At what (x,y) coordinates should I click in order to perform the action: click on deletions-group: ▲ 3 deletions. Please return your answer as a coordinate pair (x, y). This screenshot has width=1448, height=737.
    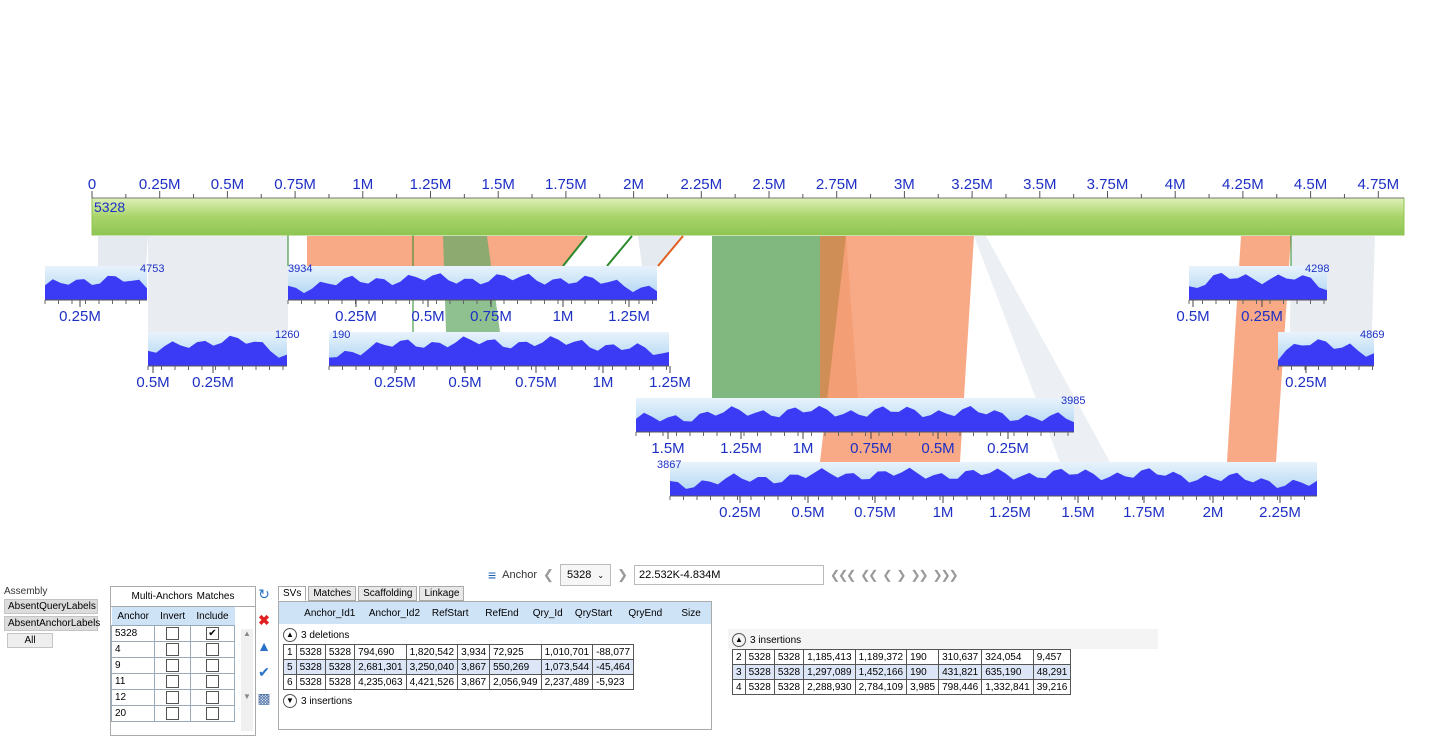
    Looking at the image, I should click on (495, 634).